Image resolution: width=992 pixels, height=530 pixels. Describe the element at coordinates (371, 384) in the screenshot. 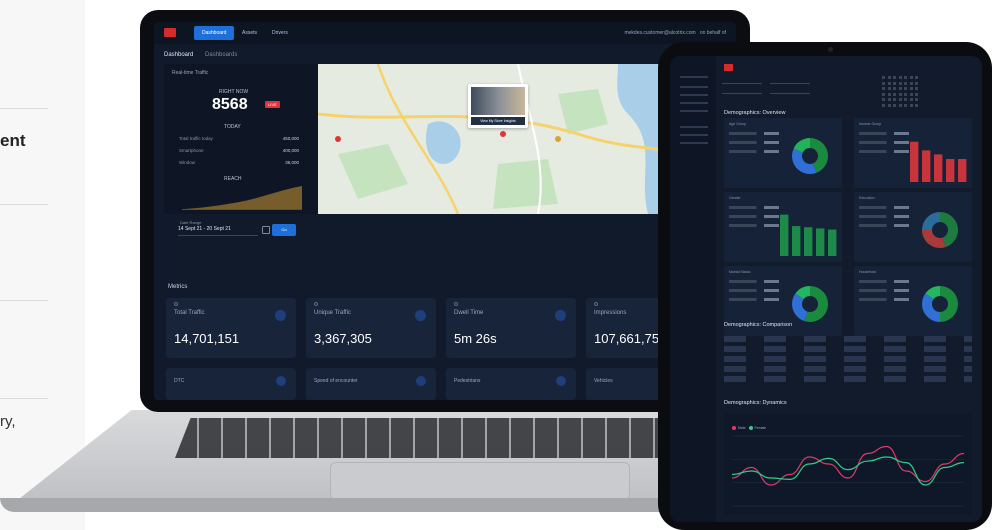

I see `metric-card-speed: Speed of encounter` at that location.